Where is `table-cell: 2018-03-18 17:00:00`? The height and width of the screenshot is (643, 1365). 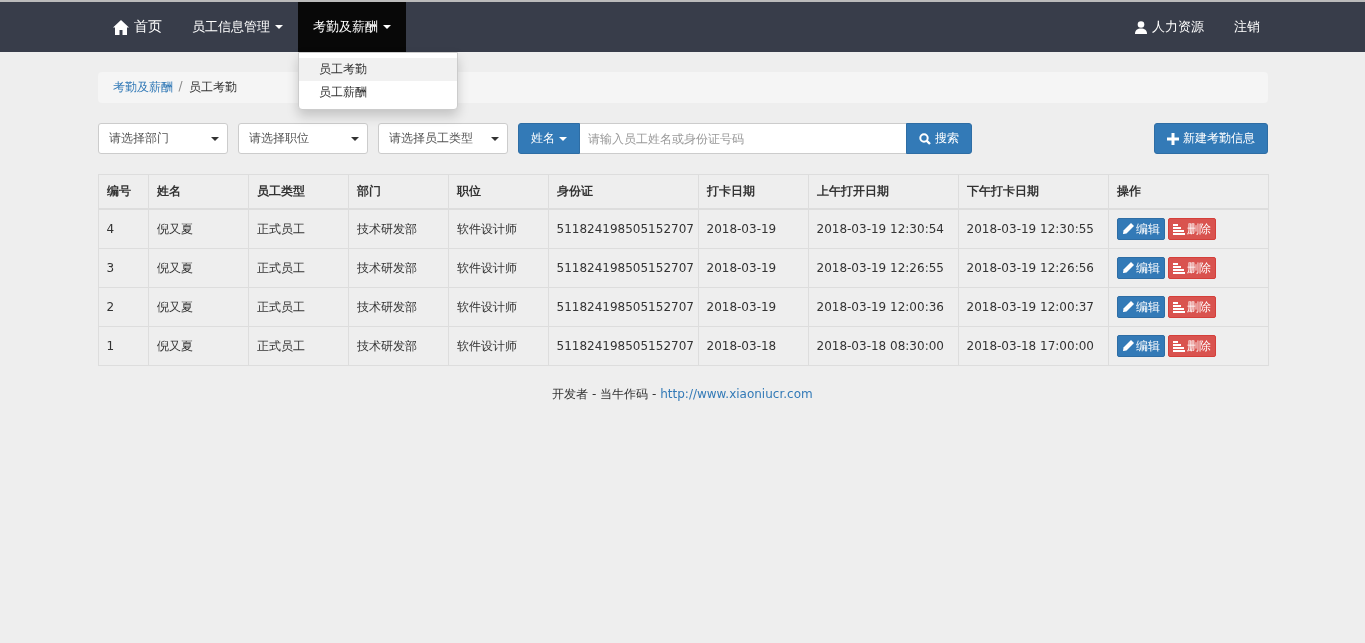 table-cell: 2018-03-18 17:00:00 is located at coordinates (1033, 346).